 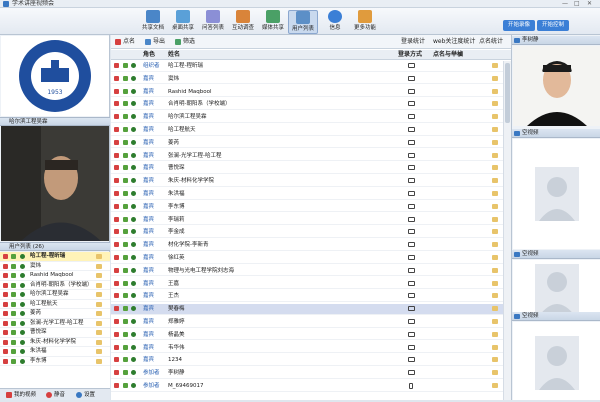 I want to click on table-row: 嘉宾 王嘉, so click(x=307, y=284).